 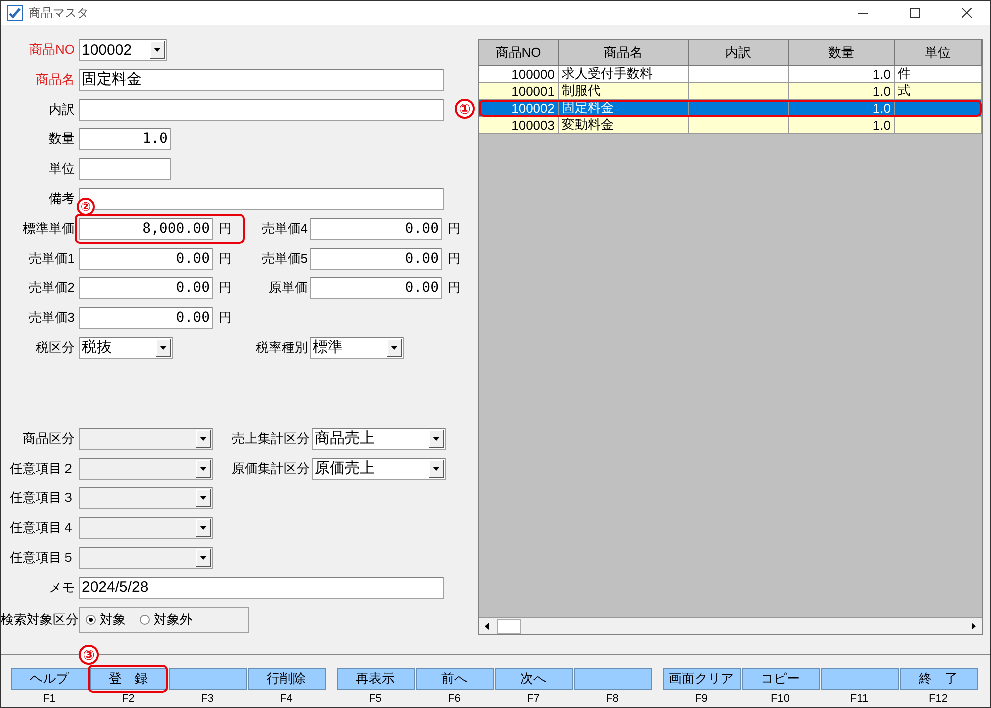 What do you see at coordinates (379, 469) in the screenshot?
I see `dropdown-field: 原価売上` at bounding box center [379, 469].